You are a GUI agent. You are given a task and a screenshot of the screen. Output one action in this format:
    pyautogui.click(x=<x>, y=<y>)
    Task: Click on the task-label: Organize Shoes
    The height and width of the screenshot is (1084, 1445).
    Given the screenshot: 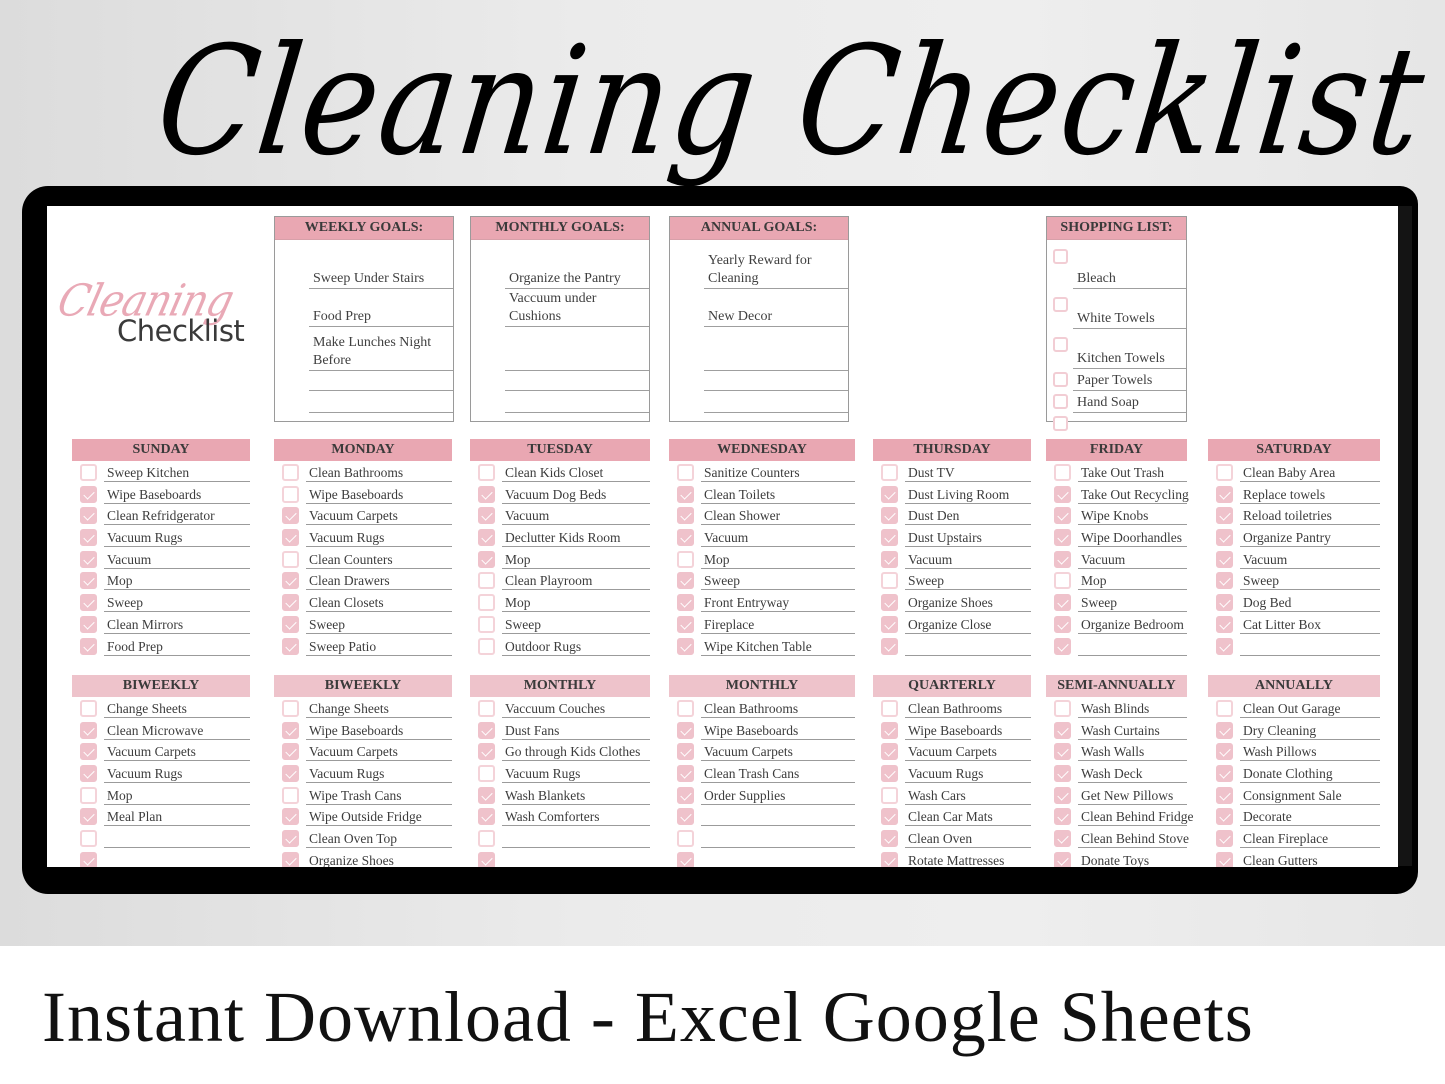 What is the action you would take?
    pyautogui.click(x=968, y=602)
    